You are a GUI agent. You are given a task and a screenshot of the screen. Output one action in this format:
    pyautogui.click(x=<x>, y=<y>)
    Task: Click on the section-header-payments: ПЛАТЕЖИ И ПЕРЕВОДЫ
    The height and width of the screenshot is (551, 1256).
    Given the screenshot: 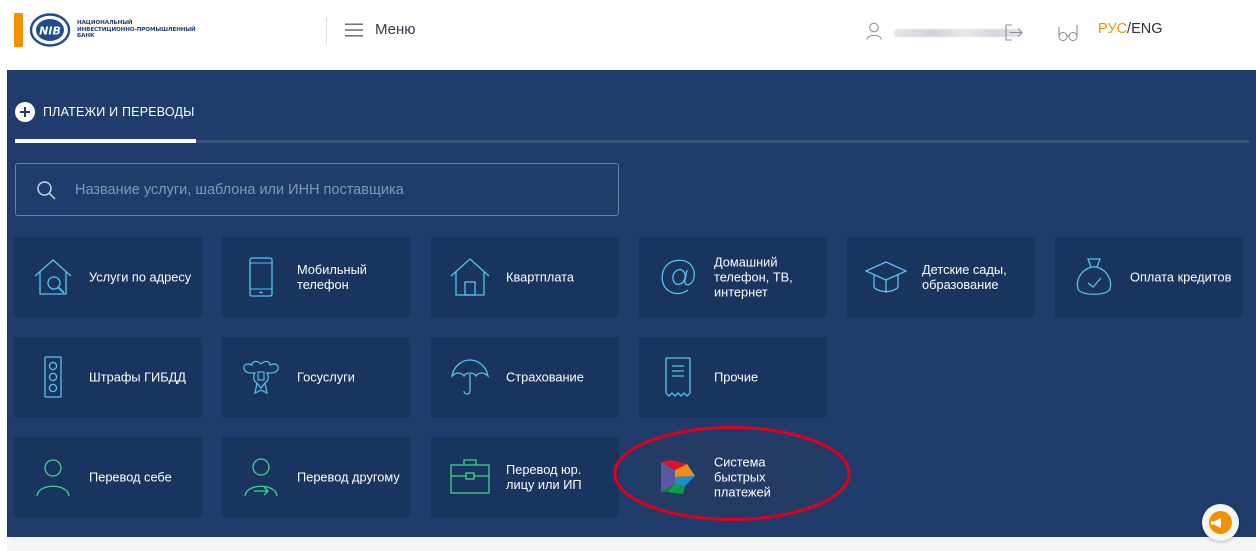 What is the action you would take?
    pyautogui.click(x=104, y=112)
    